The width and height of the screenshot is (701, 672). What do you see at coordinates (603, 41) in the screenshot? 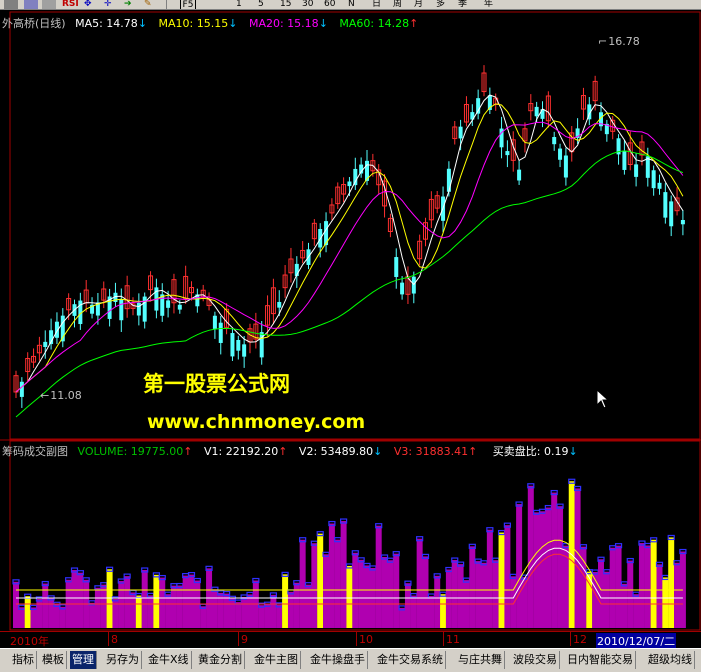
I see `high-marker-icon: ⌐` at bounding box center [603, 41].